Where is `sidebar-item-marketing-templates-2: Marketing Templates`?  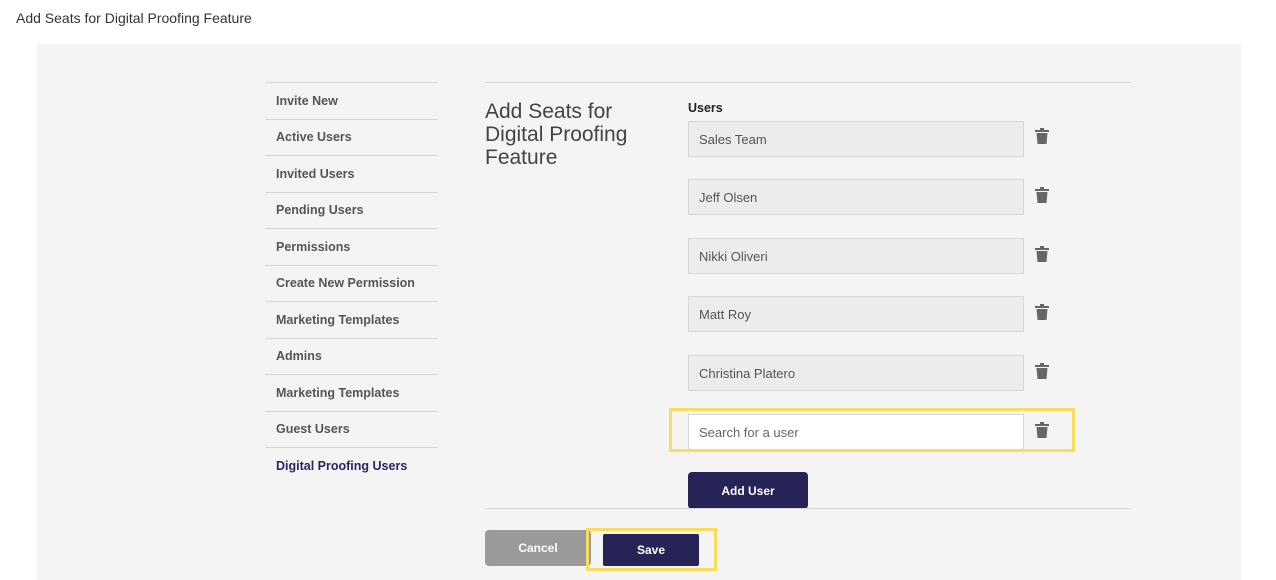
sidebar-item-marketing-templates-2: Marketing Templates is located at coordinates (351, 393).